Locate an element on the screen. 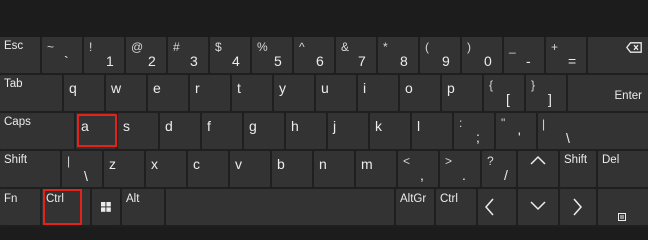 This screenshot has width=648, height=240. key-s: s is located at coordinates (138, 131).